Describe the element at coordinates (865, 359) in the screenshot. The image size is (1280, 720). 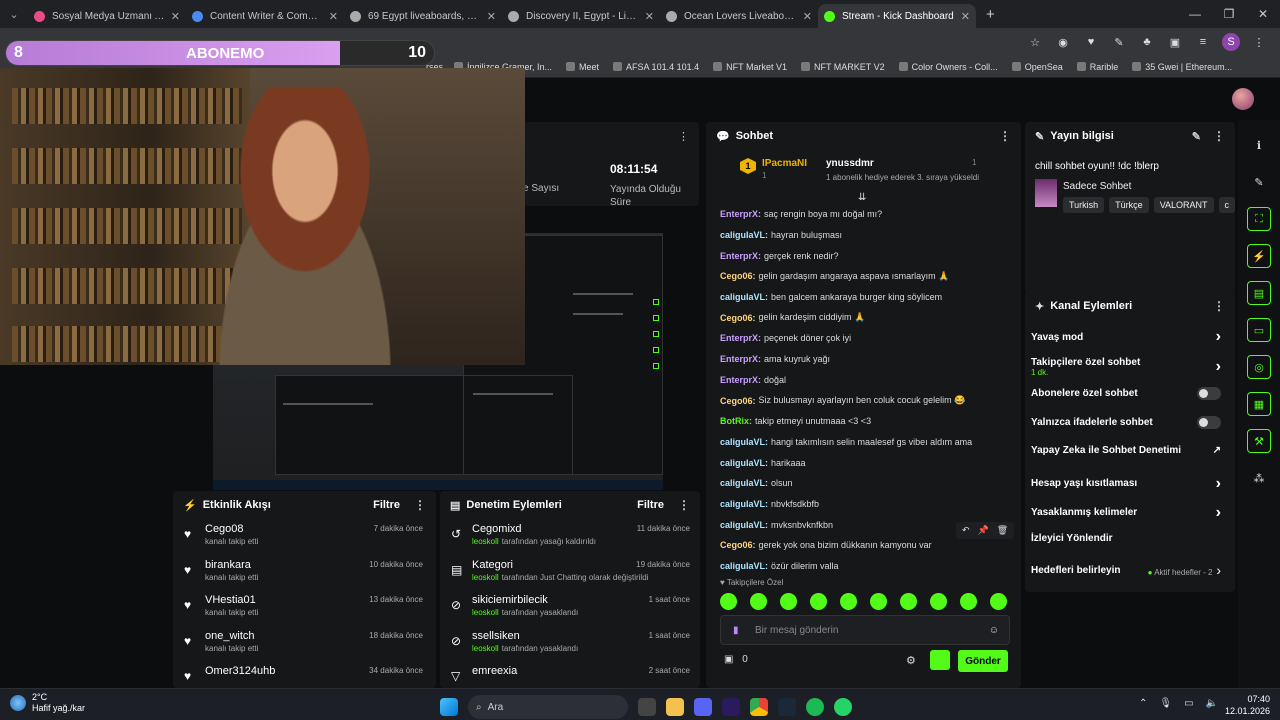
I see `chat-message: EnterprX: ama kuyruk yağı` at that location.